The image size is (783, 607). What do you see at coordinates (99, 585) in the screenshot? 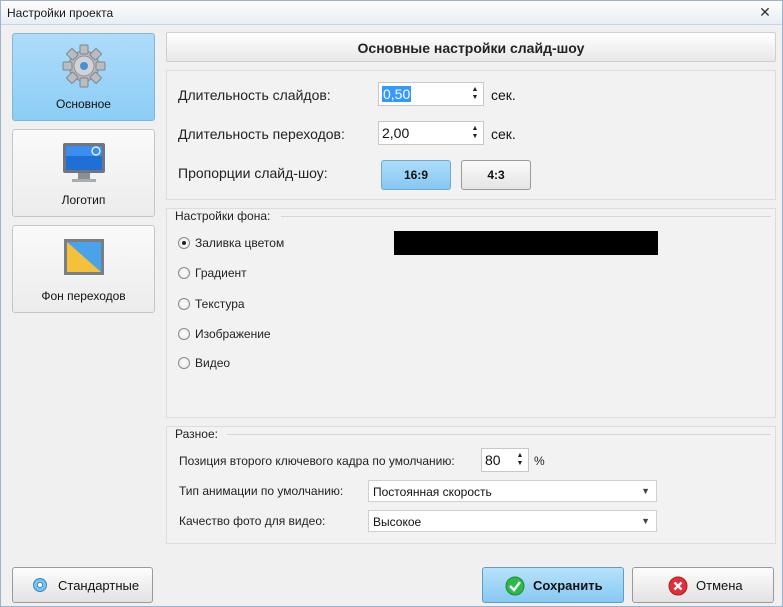
I see `defaults-button-label: Стандартные` at bounding box center [99, 585].